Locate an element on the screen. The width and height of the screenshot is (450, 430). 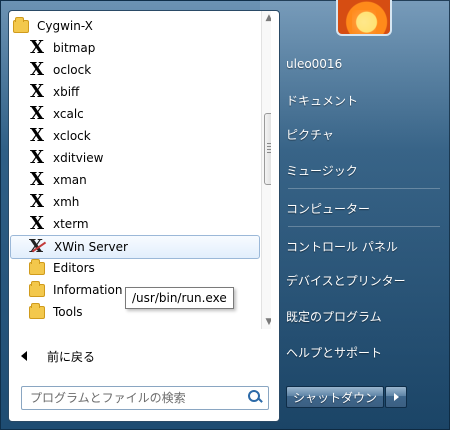
program-item: X xcalc is located at coordinates (149, 114).